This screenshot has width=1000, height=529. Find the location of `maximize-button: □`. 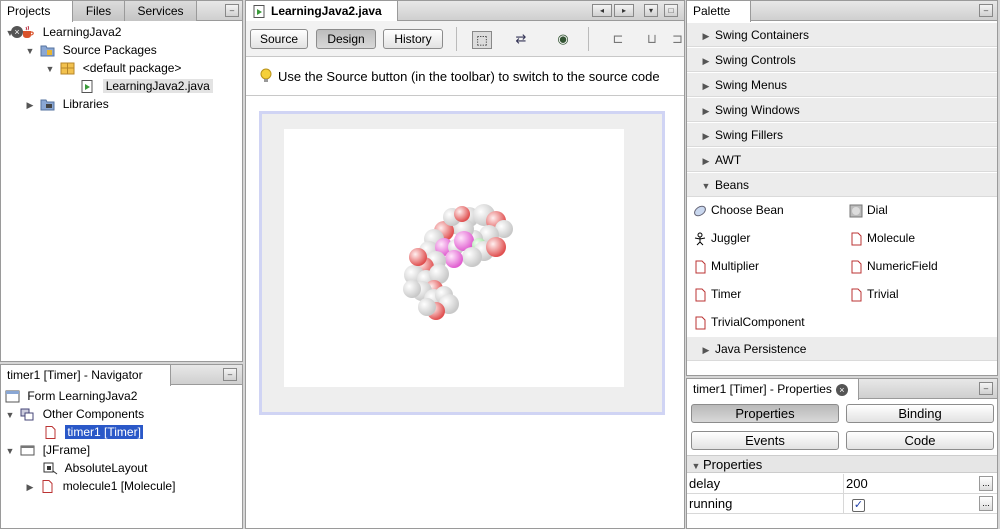

maximize-button: □ is located at coordinates (671, 10).